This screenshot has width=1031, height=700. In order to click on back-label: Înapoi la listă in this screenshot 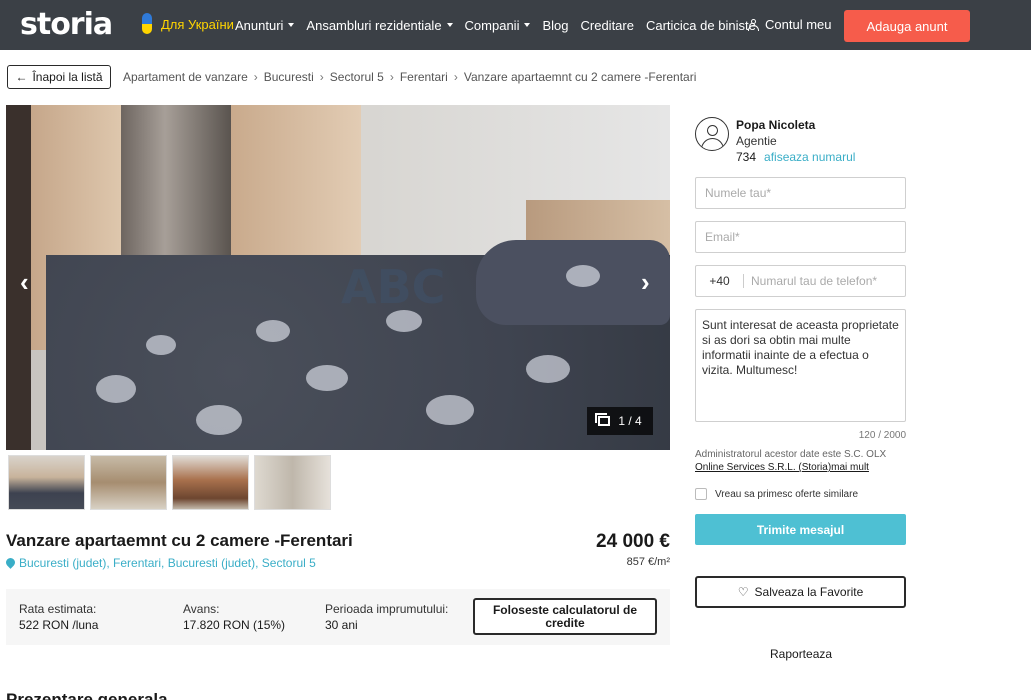, I will do `click(67, 77)`.